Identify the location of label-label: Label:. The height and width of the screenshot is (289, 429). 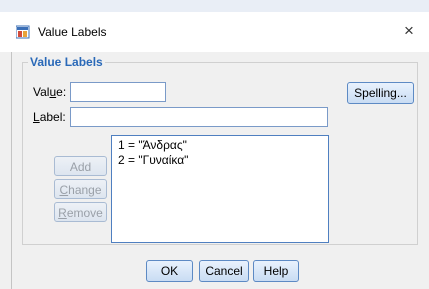
(49, 117).